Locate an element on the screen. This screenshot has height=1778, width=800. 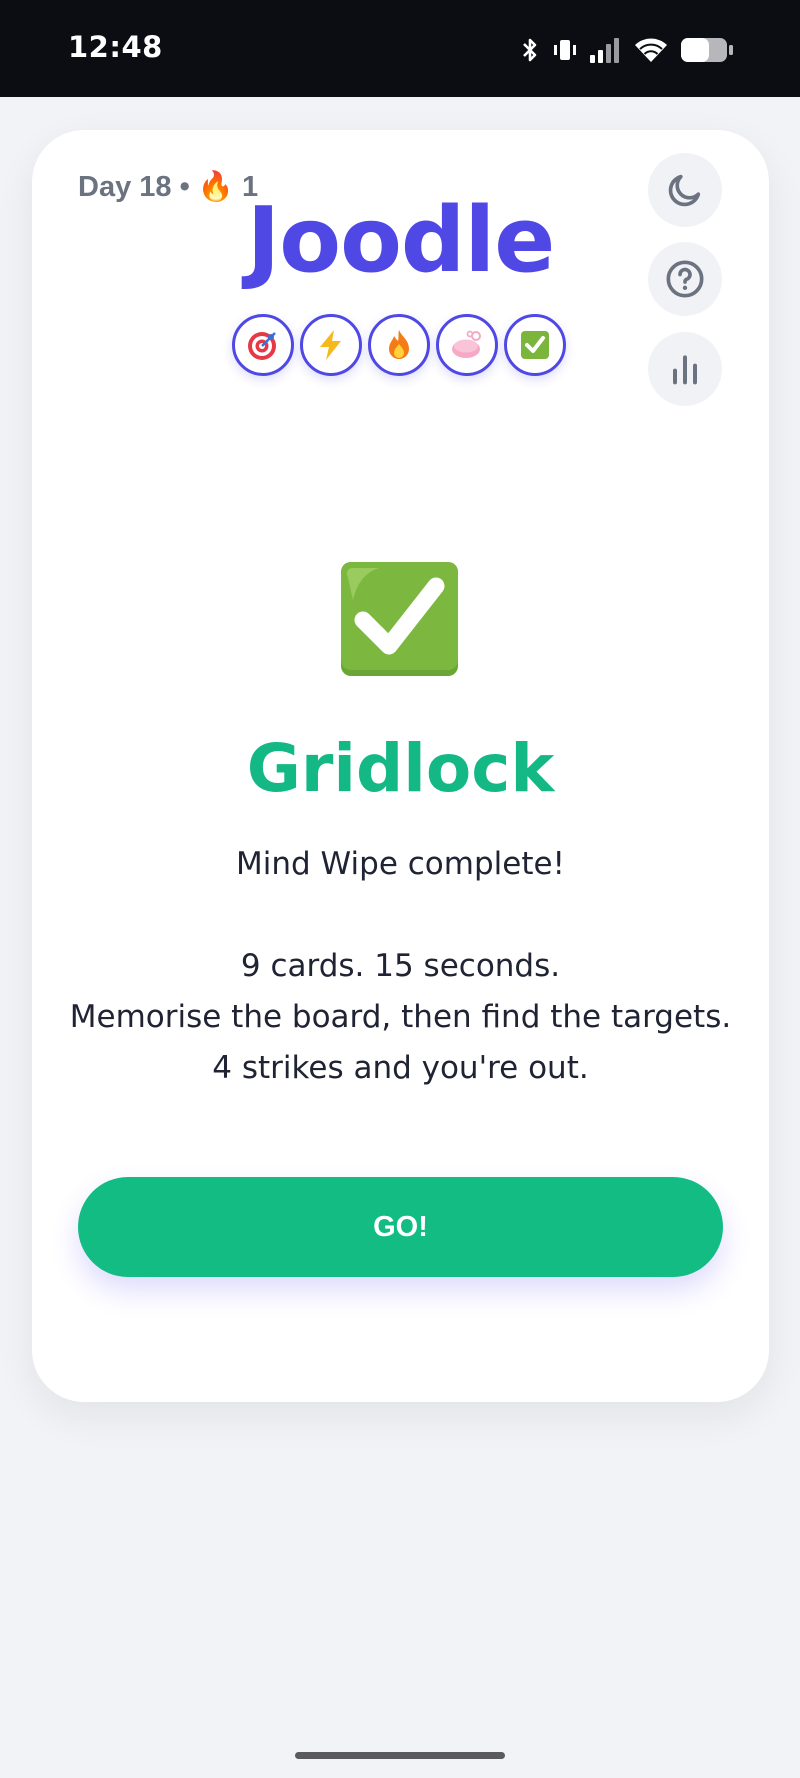
battery-icon is located at coordinates (707, 50).